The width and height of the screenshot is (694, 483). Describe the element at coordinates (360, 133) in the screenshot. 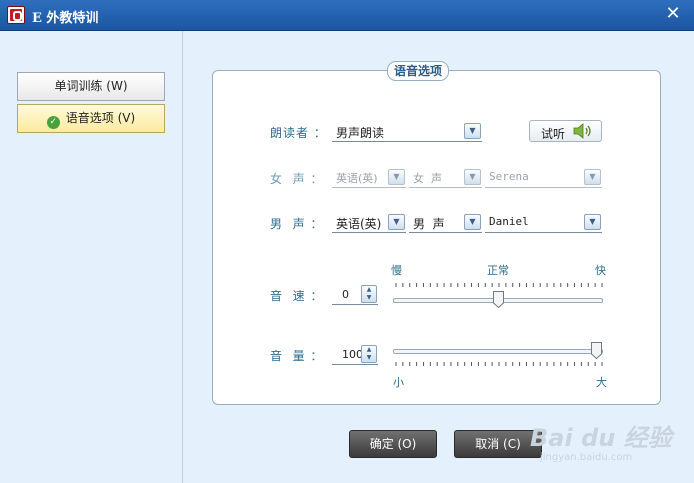

I see `reader-value: 男声朗读` at that location.